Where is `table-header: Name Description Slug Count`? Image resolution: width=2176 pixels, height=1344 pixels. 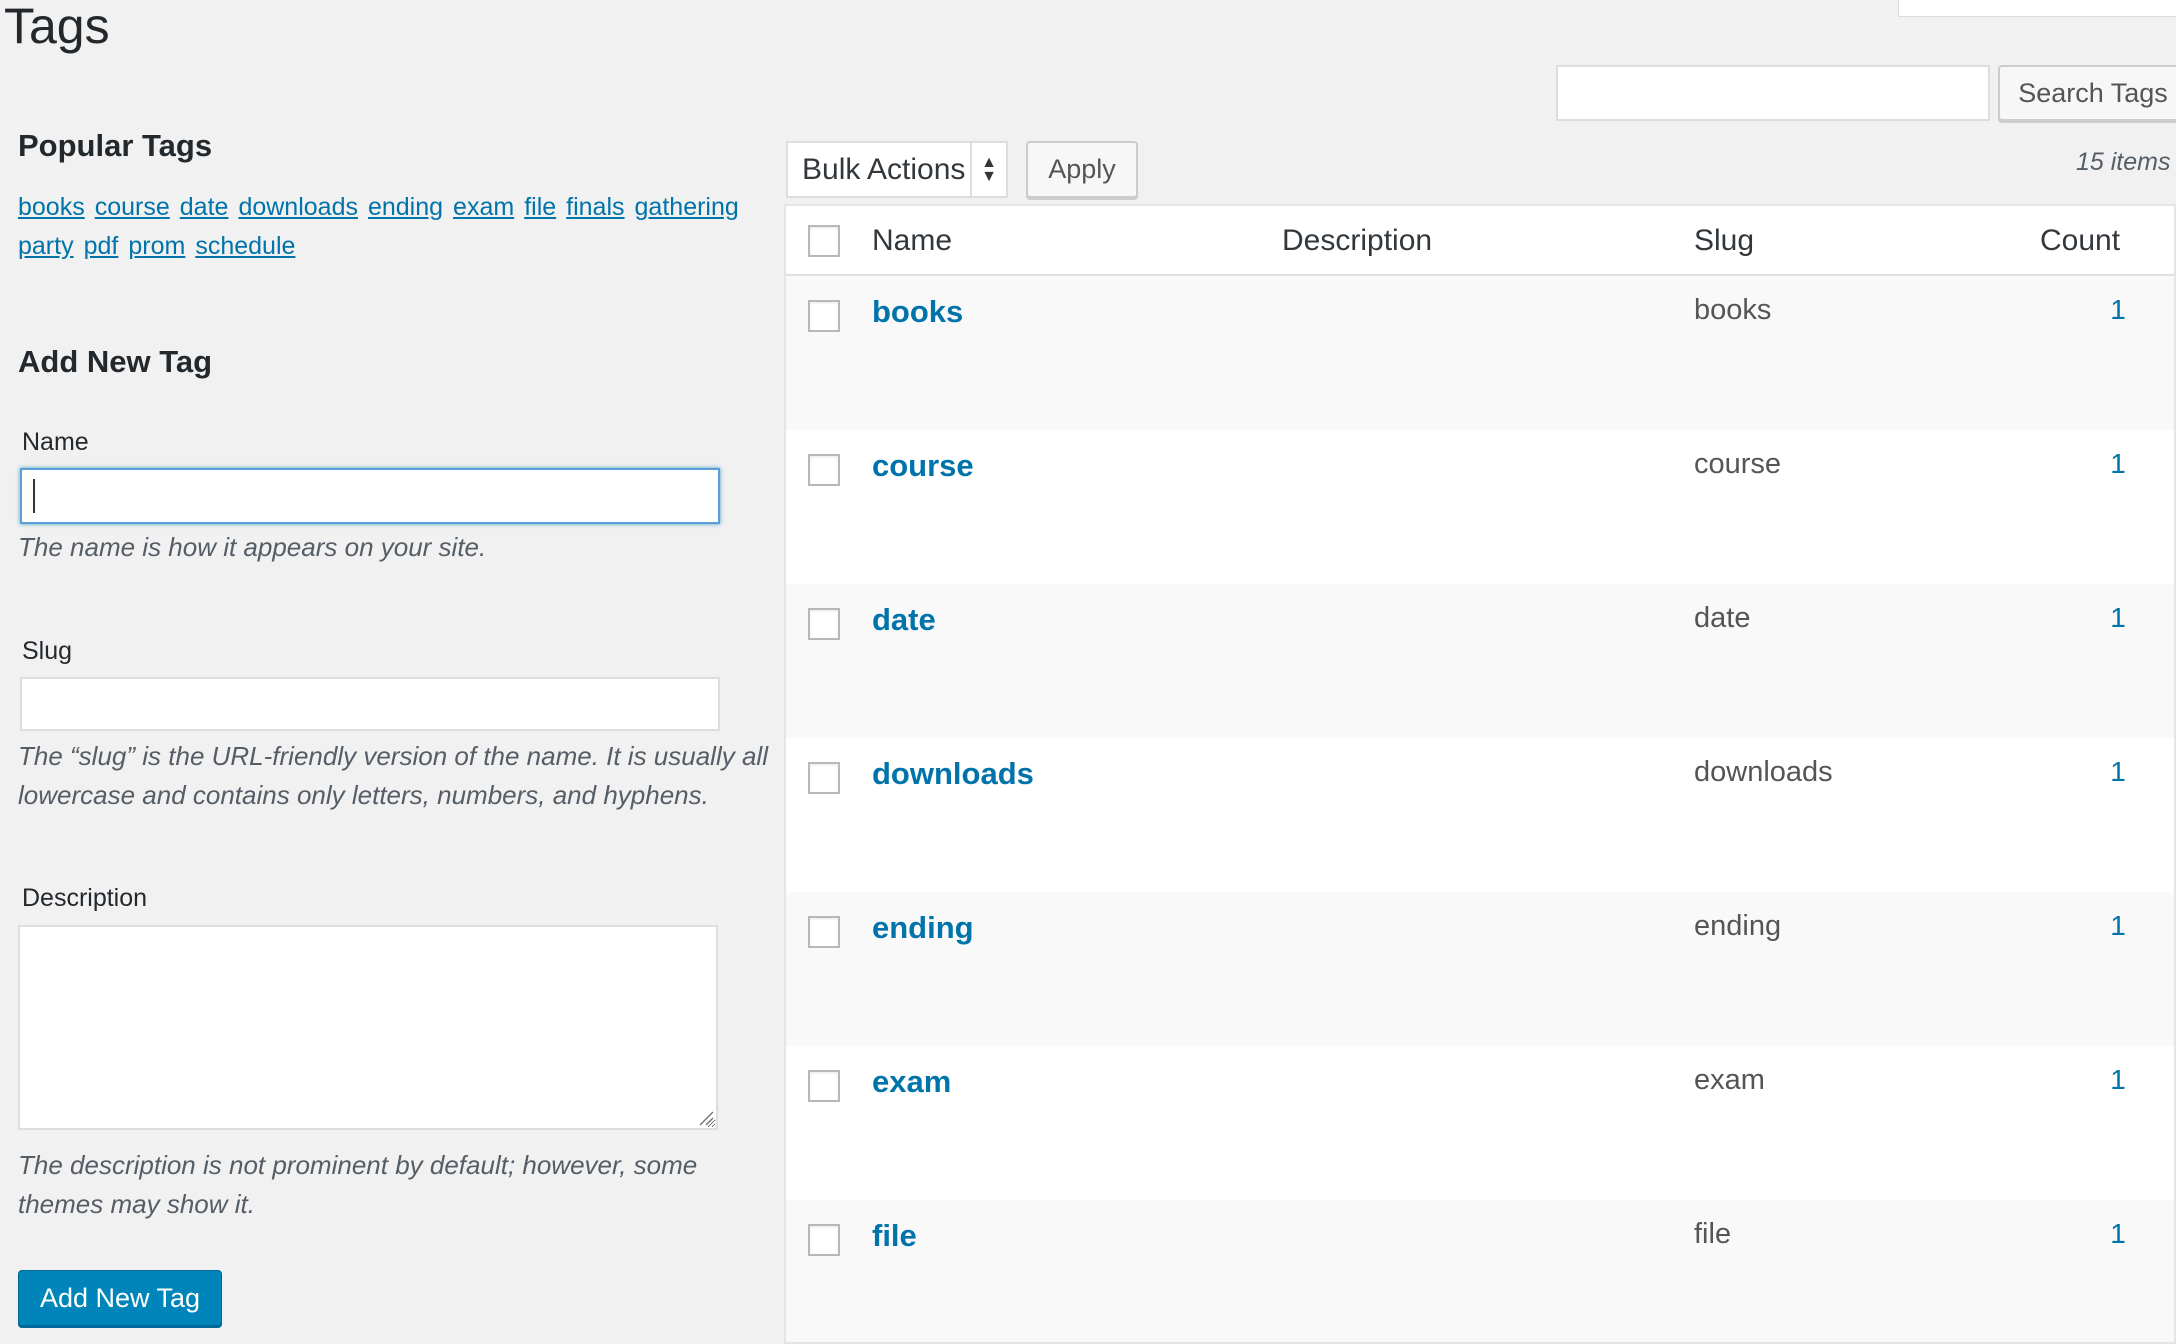
table-header: Name Description Slug Count is located at coordinates (1480, 241).